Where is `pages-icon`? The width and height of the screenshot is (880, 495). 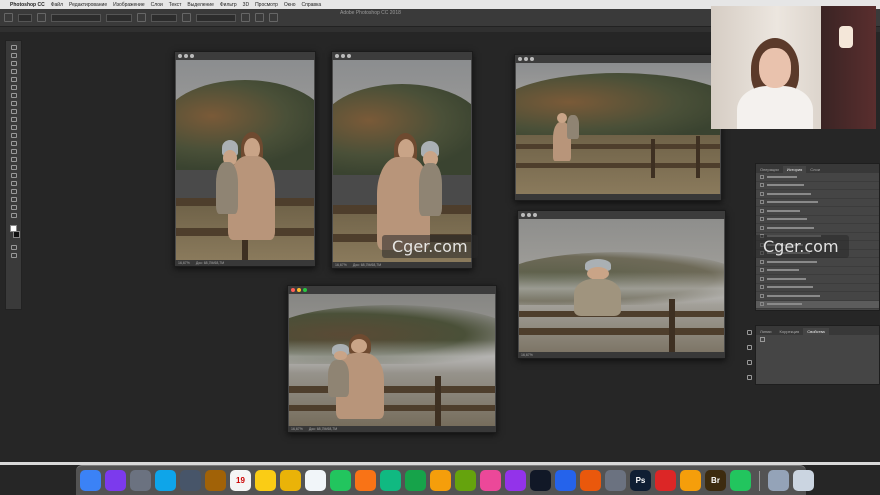
pages-icon is located at coordinates (440, 480).